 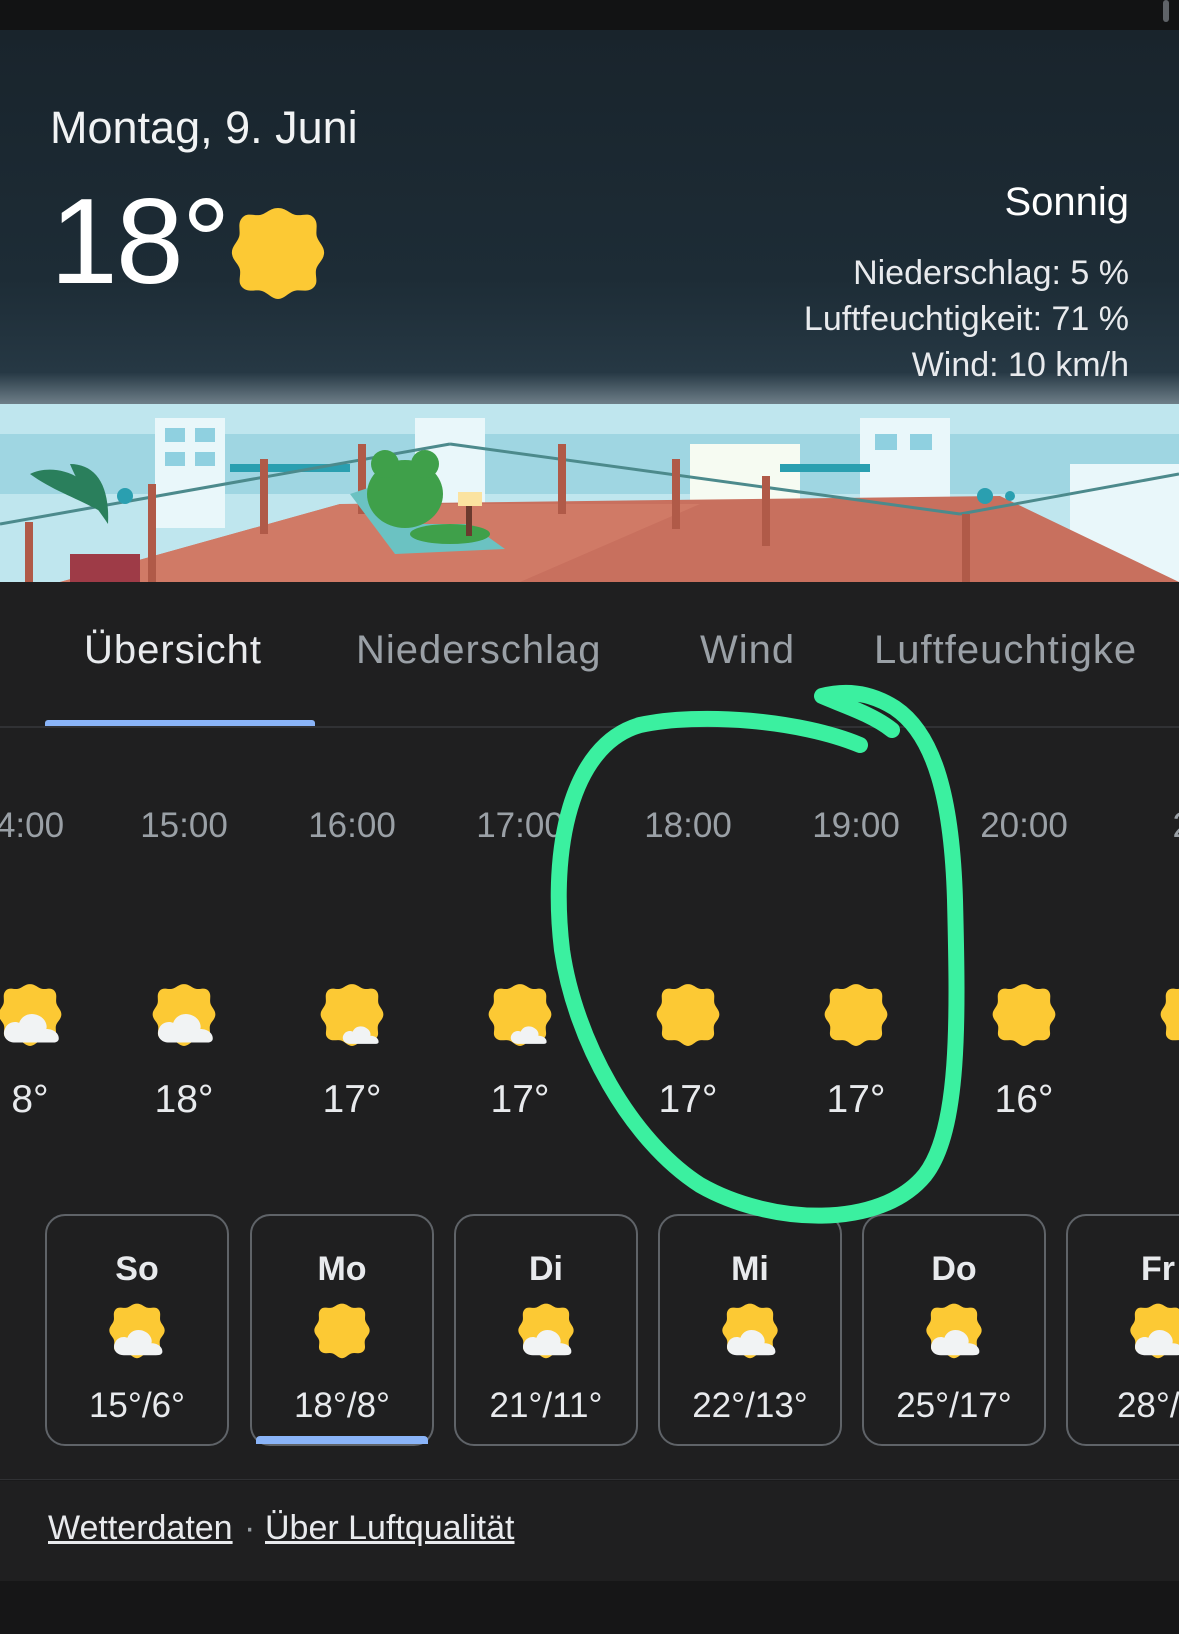 What do you see at coordinates (589, 1531) in the screenshot?
I see `footer-links: Wetterdaten · Über Luftqualität` at bounding box center [589, 1531].